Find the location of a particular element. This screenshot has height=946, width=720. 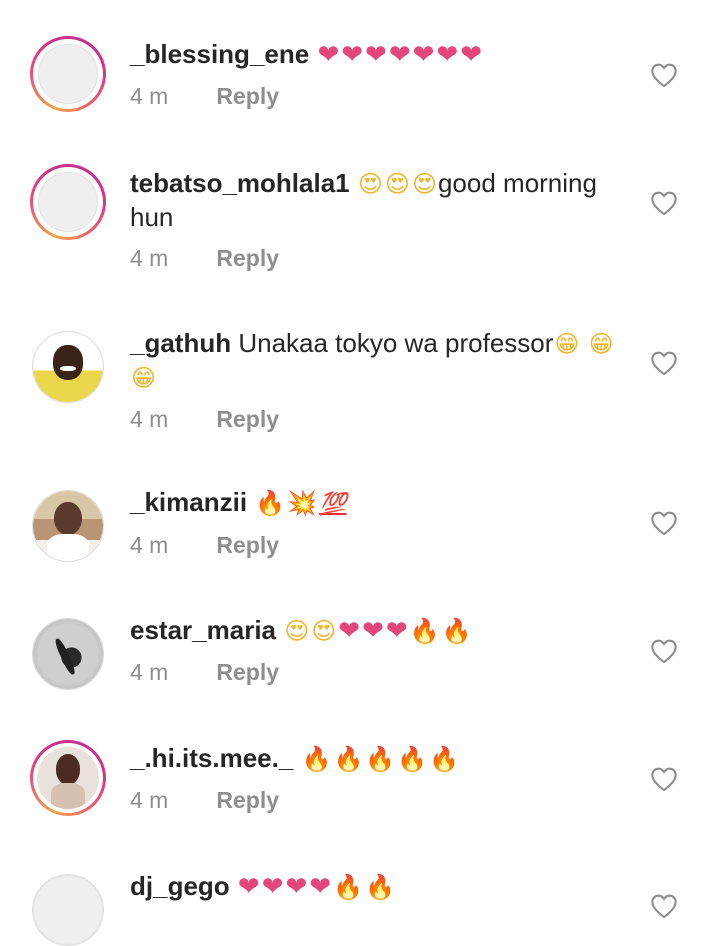

comment-username: _gathuh is located at coordinates (180, 343).